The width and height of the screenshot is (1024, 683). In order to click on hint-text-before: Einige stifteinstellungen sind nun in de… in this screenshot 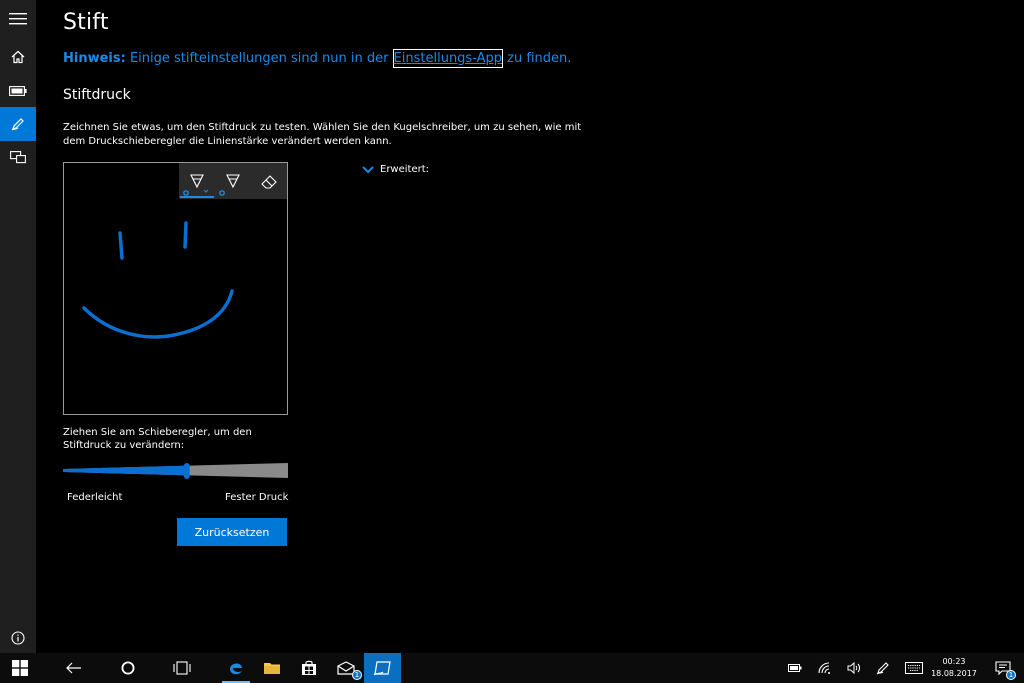, I will do `click(259, 58)`.